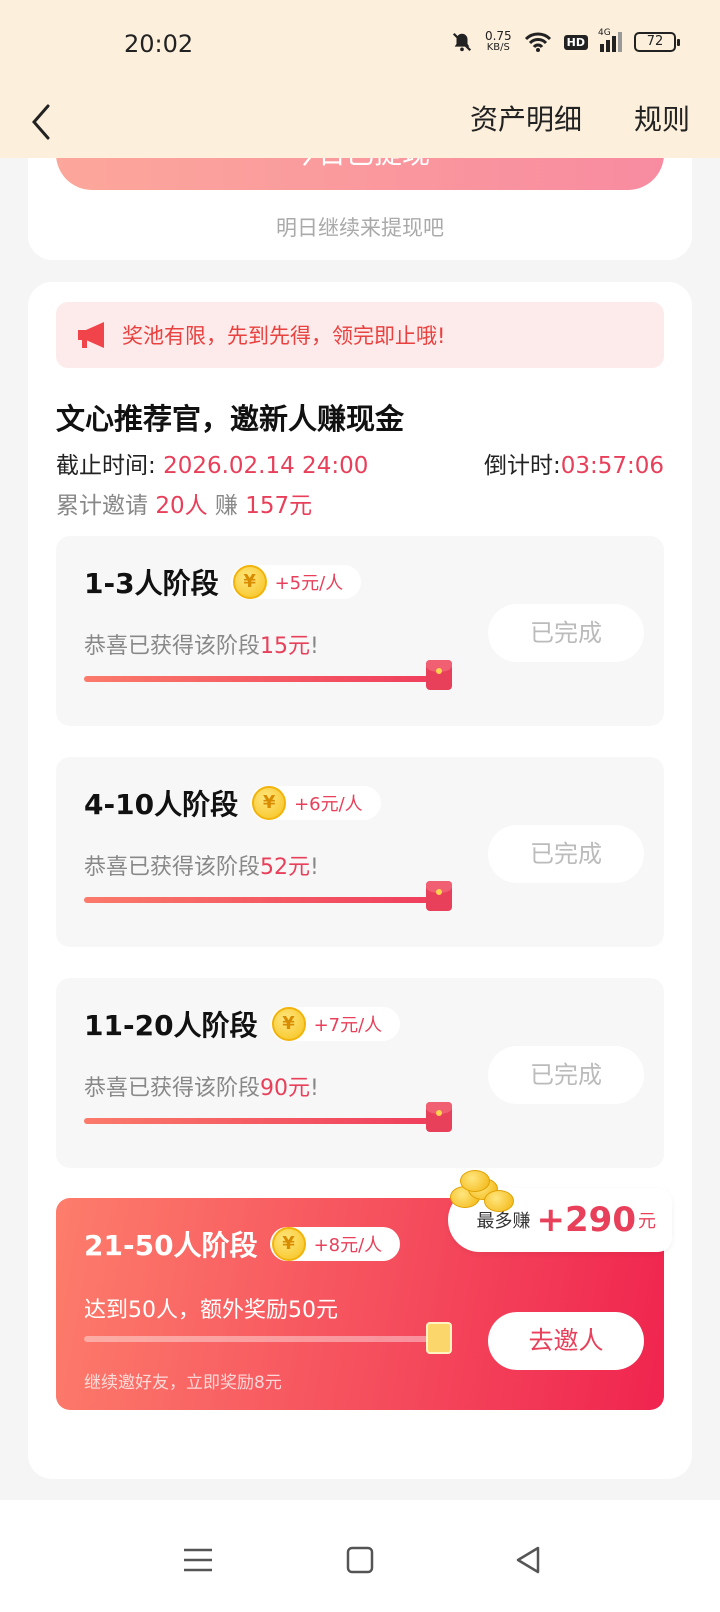  I want to click on earned-value: 157元, so click(279, 506).